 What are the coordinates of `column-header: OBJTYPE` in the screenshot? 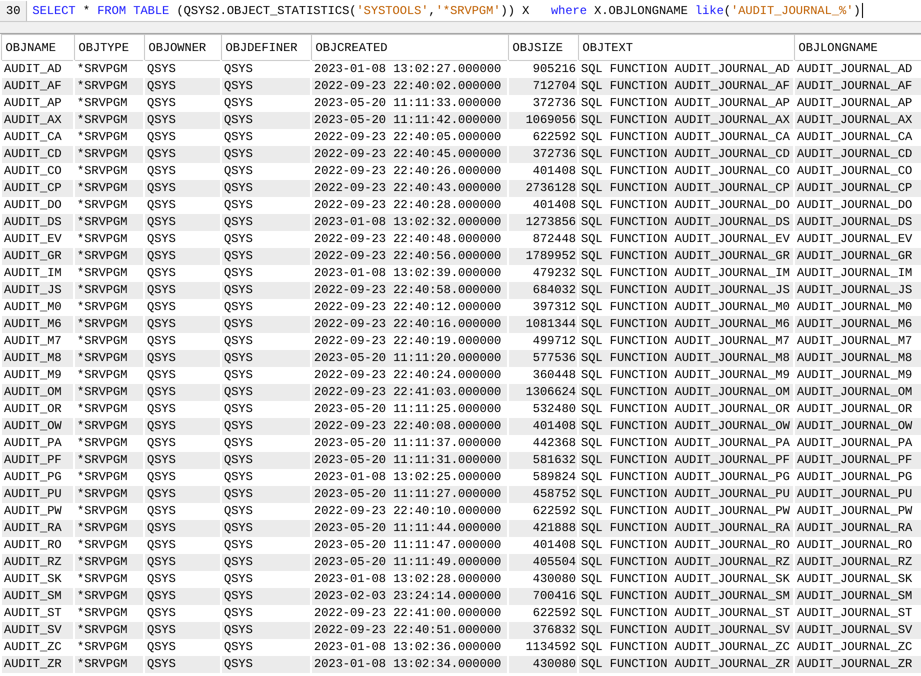 It's located at (109, 47).